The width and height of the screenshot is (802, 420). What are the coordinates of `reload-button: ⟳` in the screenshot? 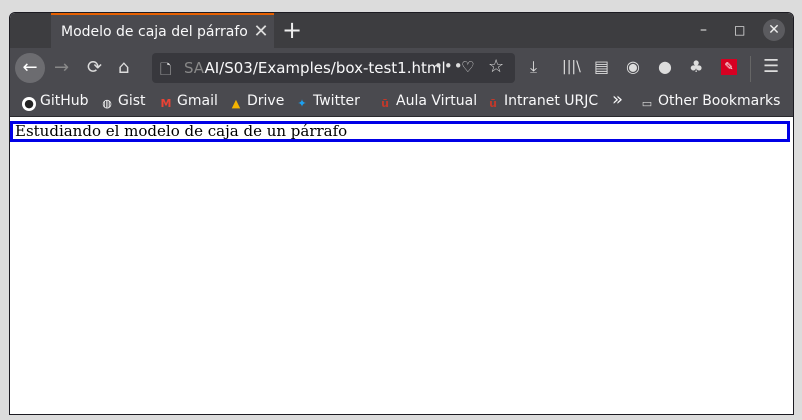 It's located at (94, 68).